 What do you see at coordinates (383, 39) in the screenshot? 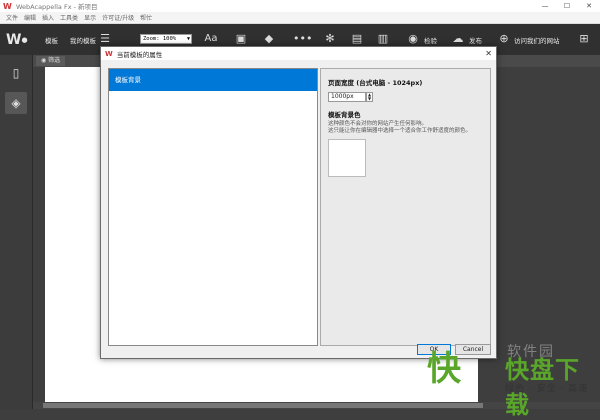
I see `lock-icon: ▥` at bounding box center [383, 39].